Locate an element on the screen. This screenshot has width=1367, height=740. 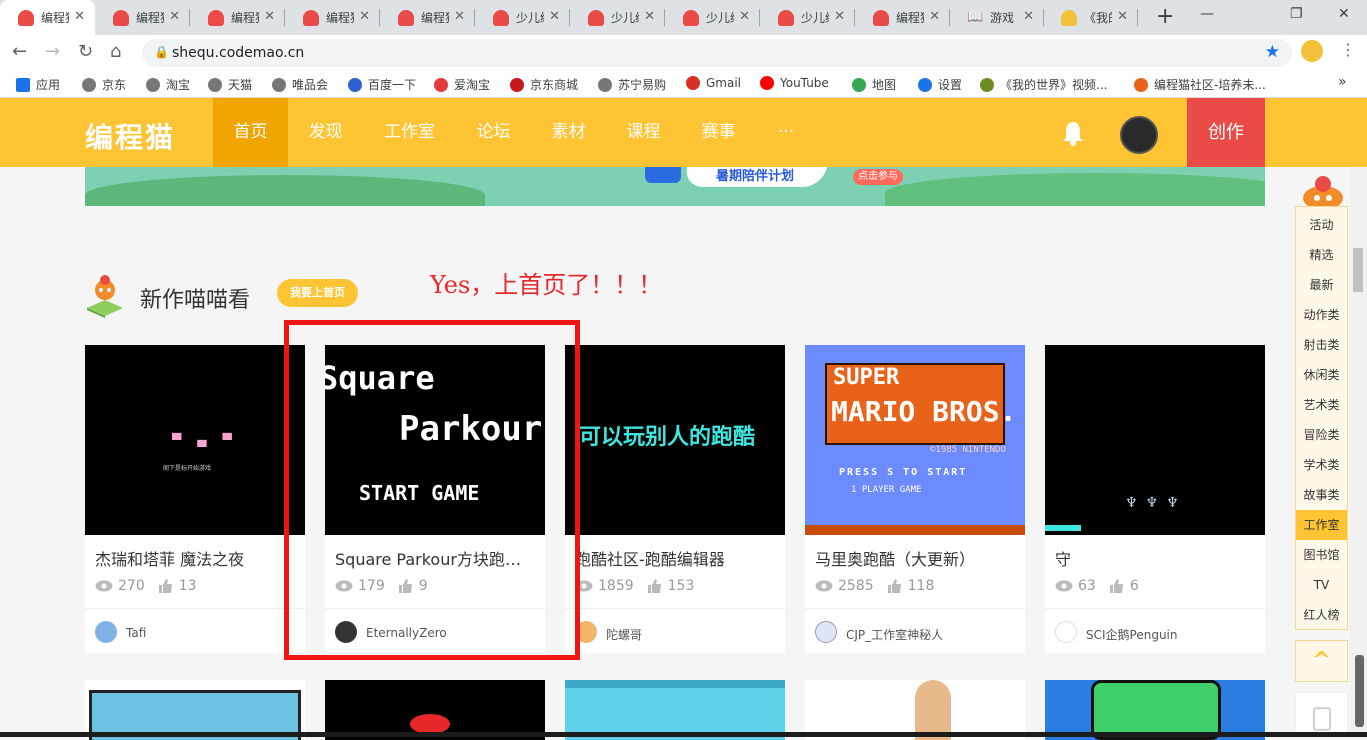
sidebar-category-item: 红人榜 is located at coordinates (1321, 615).